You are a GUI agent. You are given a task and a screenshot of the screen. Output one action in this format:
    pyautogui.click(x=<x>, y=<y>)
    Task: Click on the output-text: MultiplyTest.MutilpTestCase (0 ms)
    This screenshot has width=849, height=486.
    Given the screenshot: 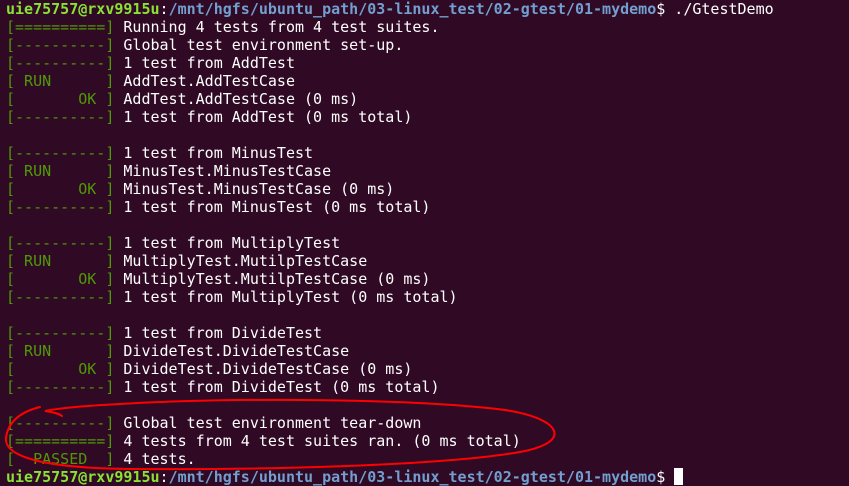 What is the action you would take?
    pyautogui.click(x=272, y=279)
    